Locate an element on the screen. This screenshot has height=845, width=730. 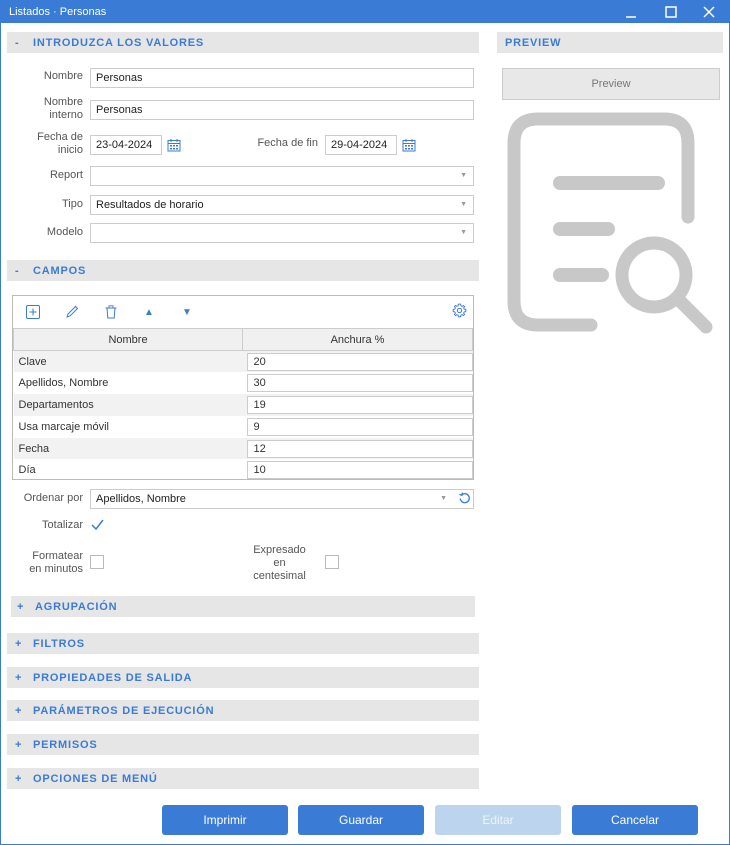
cell-nombre: Usa marcaje móvil is located at coordinates (63, 426).